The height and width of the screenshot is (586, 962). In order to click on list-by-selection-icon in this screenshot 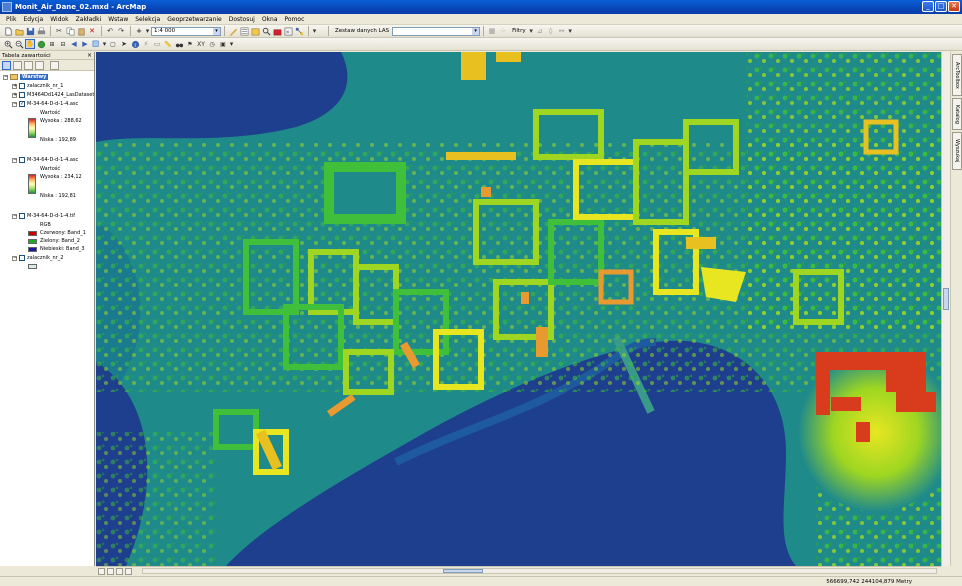, I will do `click(39, 65)`.